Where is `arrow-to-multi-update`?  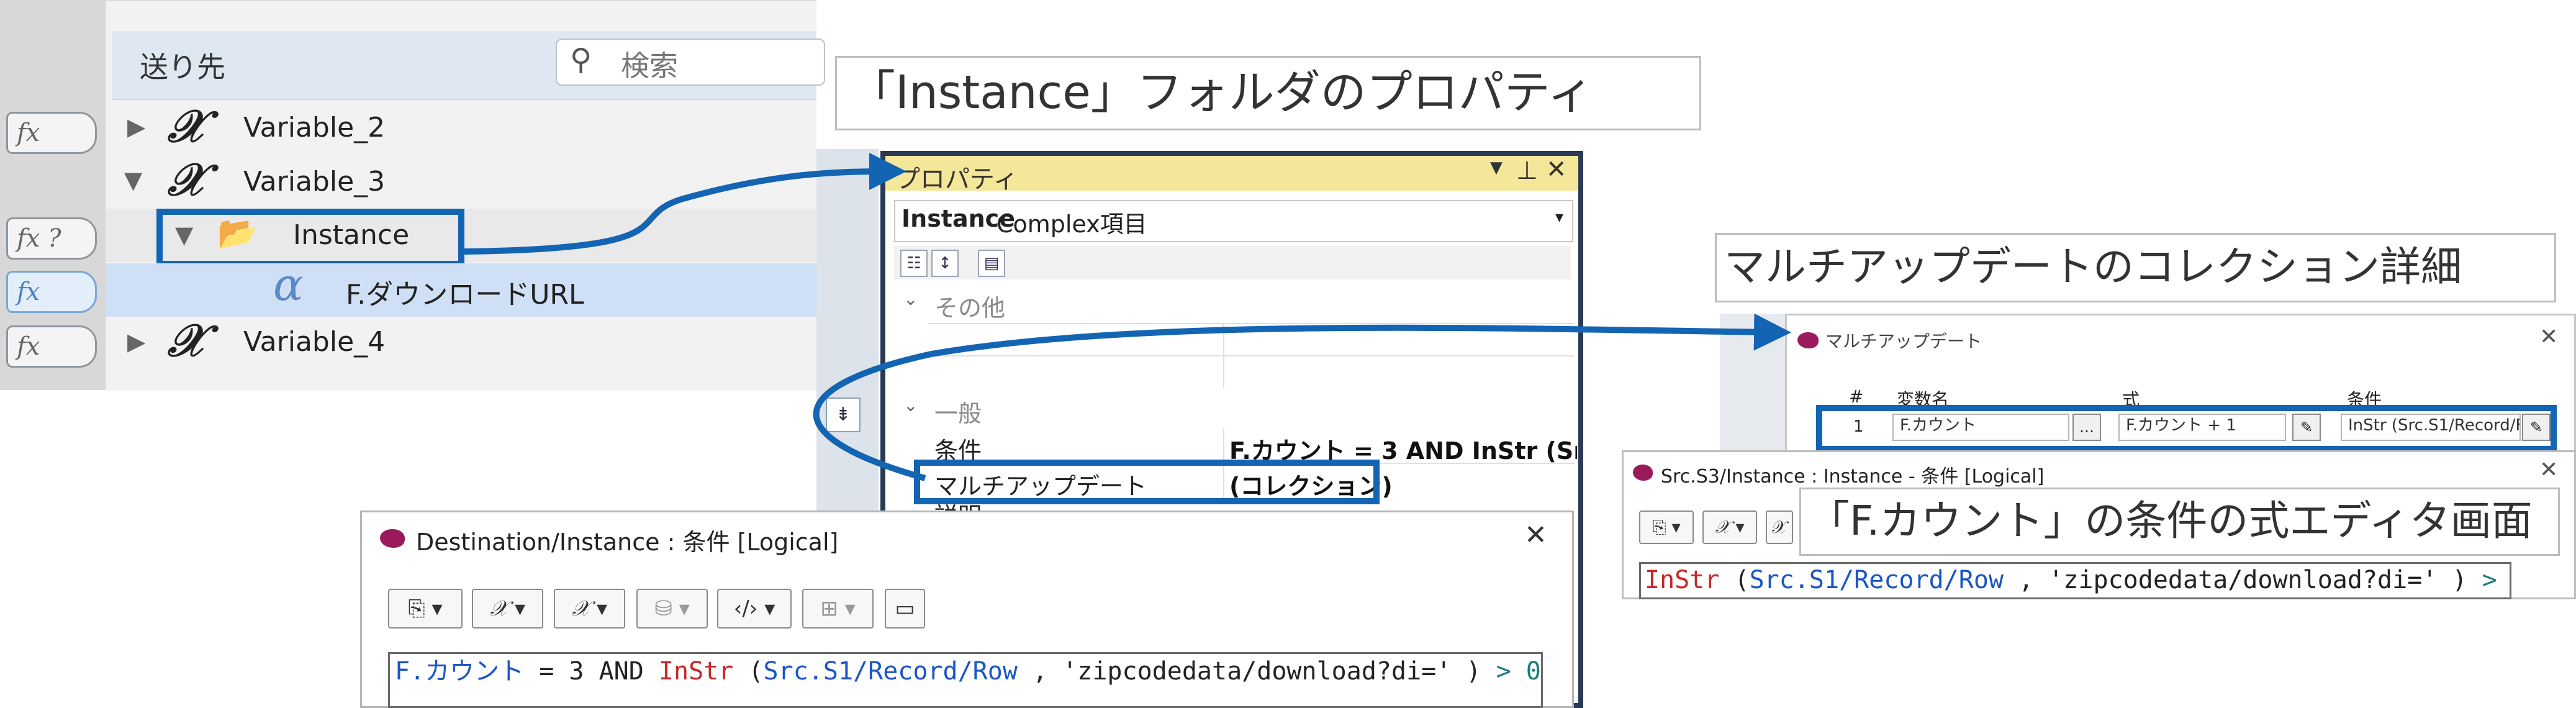 arrow-to-multi-update is located at coordinates (1302, 397).